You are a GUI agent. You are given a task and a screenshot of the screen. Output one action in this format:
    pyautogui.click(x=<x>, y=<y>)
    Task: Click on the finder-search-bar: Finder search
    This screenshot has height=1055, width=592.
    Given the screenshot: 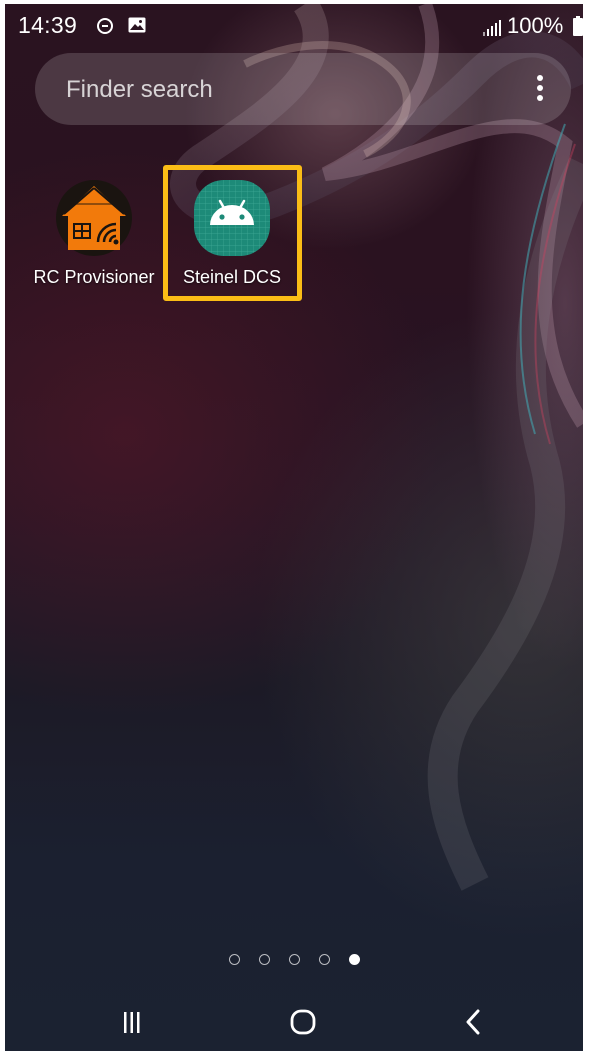 What is the action you would take?
    pyautogui.click(x=303, y=89)
    